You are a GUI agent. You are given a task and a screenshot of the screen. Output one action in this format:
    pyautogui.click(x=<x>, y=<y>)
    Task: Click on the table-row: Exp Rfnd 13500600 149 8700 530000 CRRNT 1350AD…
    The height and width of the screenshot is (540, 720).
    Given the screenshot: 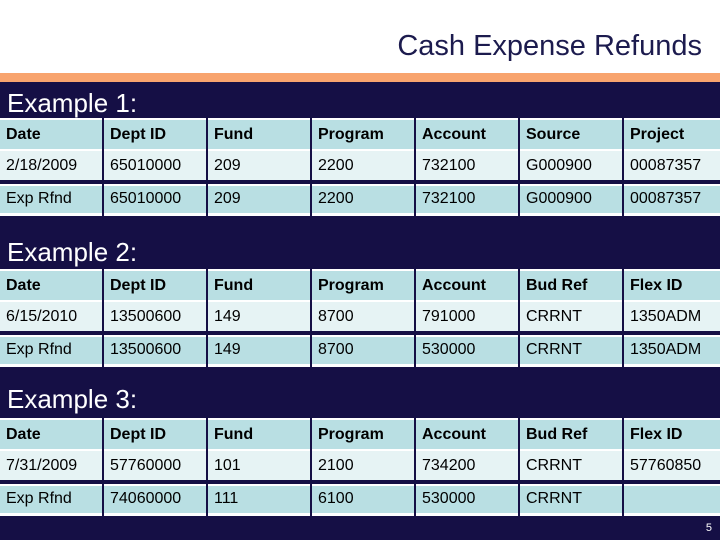 What is the action you would take?
    pyautogui.click(x=360, y=349)
    